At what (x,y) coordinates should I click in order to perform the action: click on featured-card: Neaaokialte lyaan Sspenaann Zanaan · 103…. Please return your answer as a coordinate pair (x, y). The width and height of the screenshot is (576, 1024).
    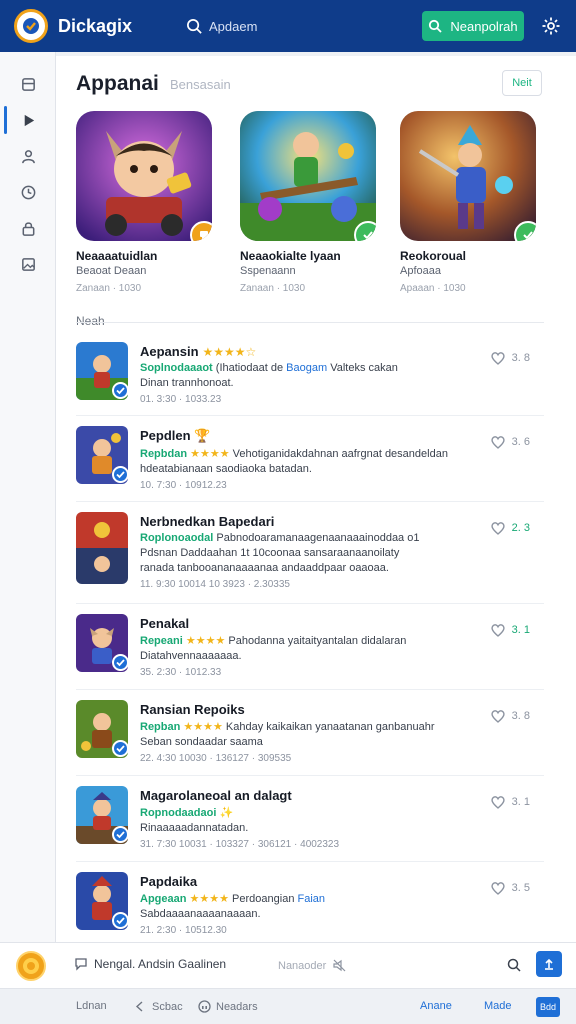
    Looking at the image, I should click on (308, 202).